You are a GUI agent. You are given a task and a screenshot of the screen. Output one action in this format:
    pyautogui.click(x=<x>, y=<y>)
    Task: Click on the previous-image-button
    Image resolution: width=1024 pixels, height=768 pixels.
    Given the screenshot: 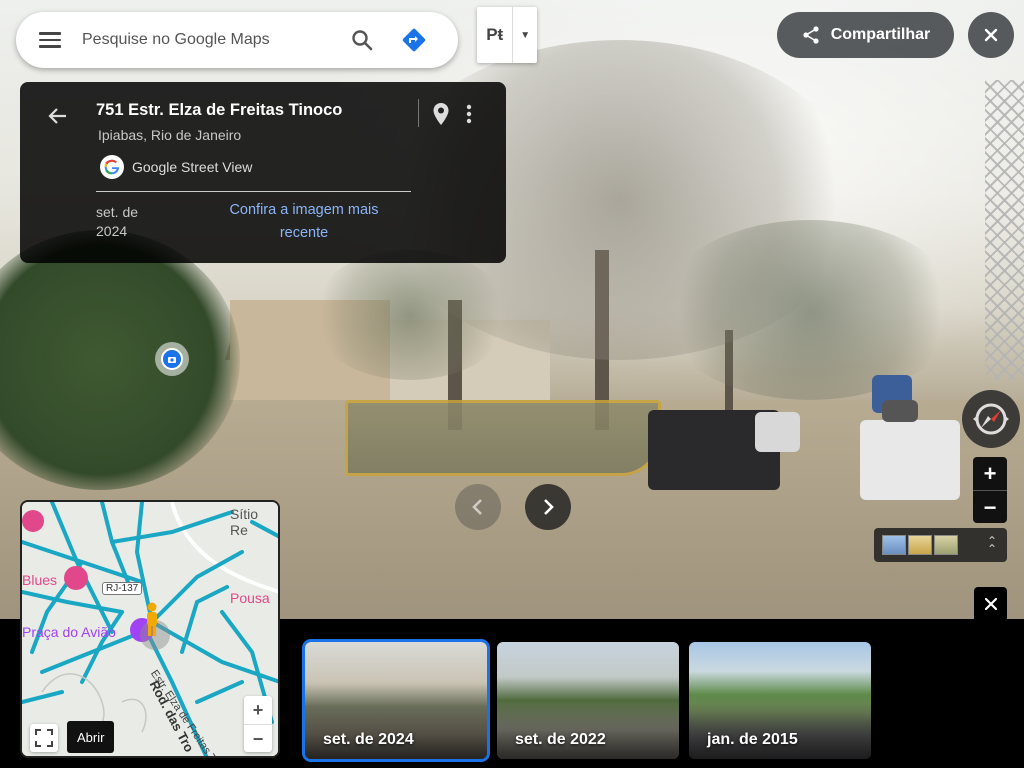 What is the action you would take?
    pyautogui.click(x=478, y=507)
    